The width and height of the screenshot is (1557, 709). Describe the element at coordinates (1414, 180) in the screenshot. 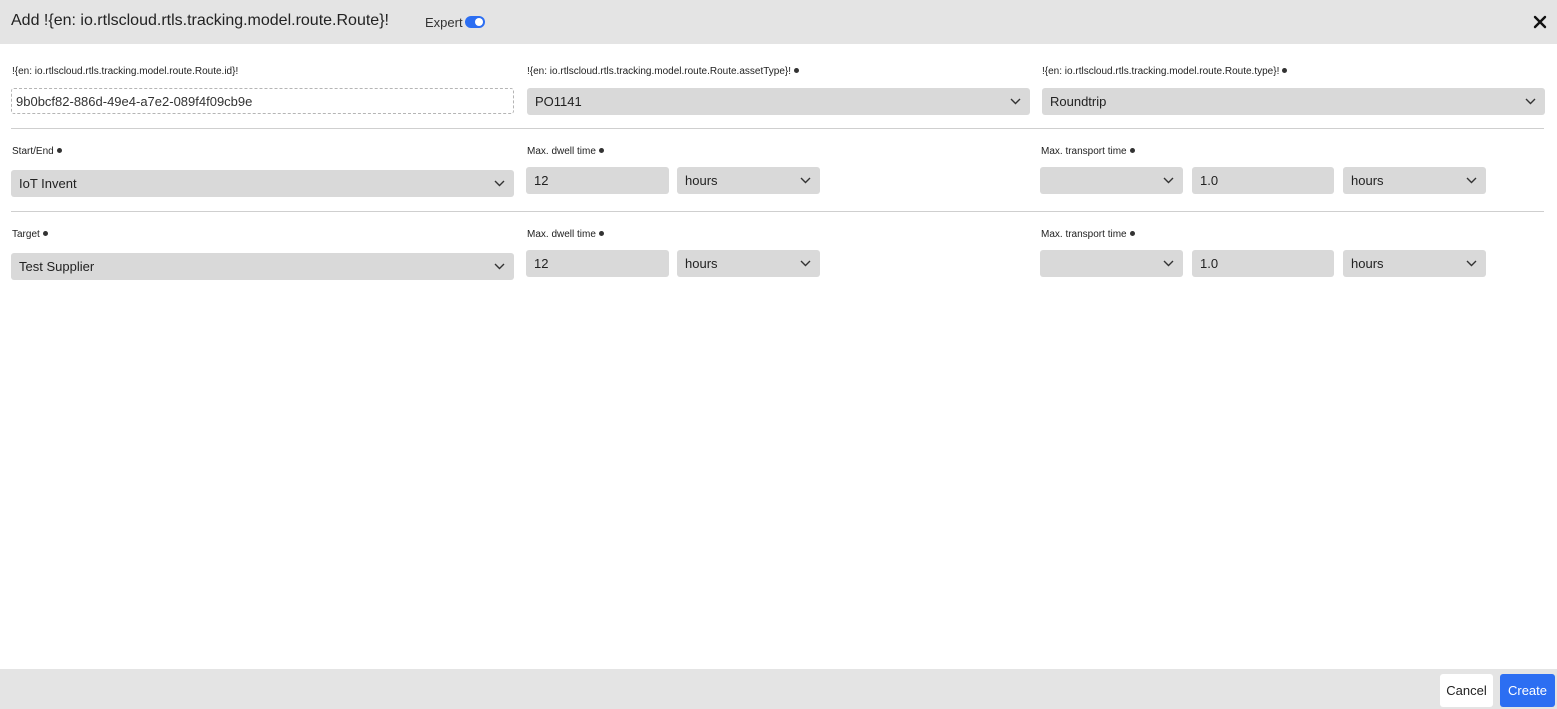

I see `start-transport-unit-select: hours` at that location.